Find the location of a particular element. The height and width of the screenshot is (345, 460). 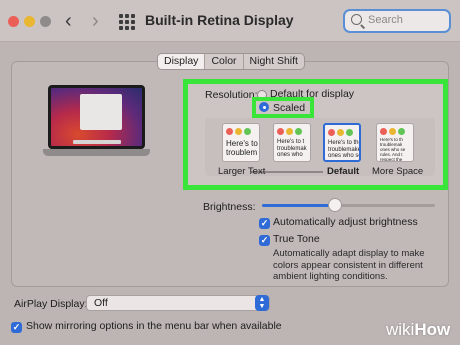

true-tone-checkbox: ✓ is located at coordinates (264, 240).